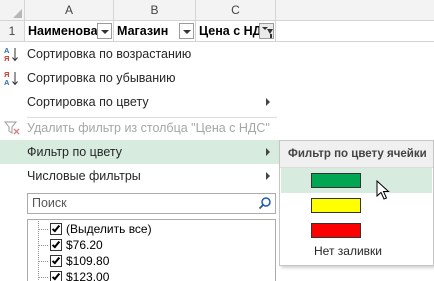  What do you see at coordinates (11, 78) in the screenshot?
I see `sort-descending-icon: Я А` at bounding box center [11, 78].